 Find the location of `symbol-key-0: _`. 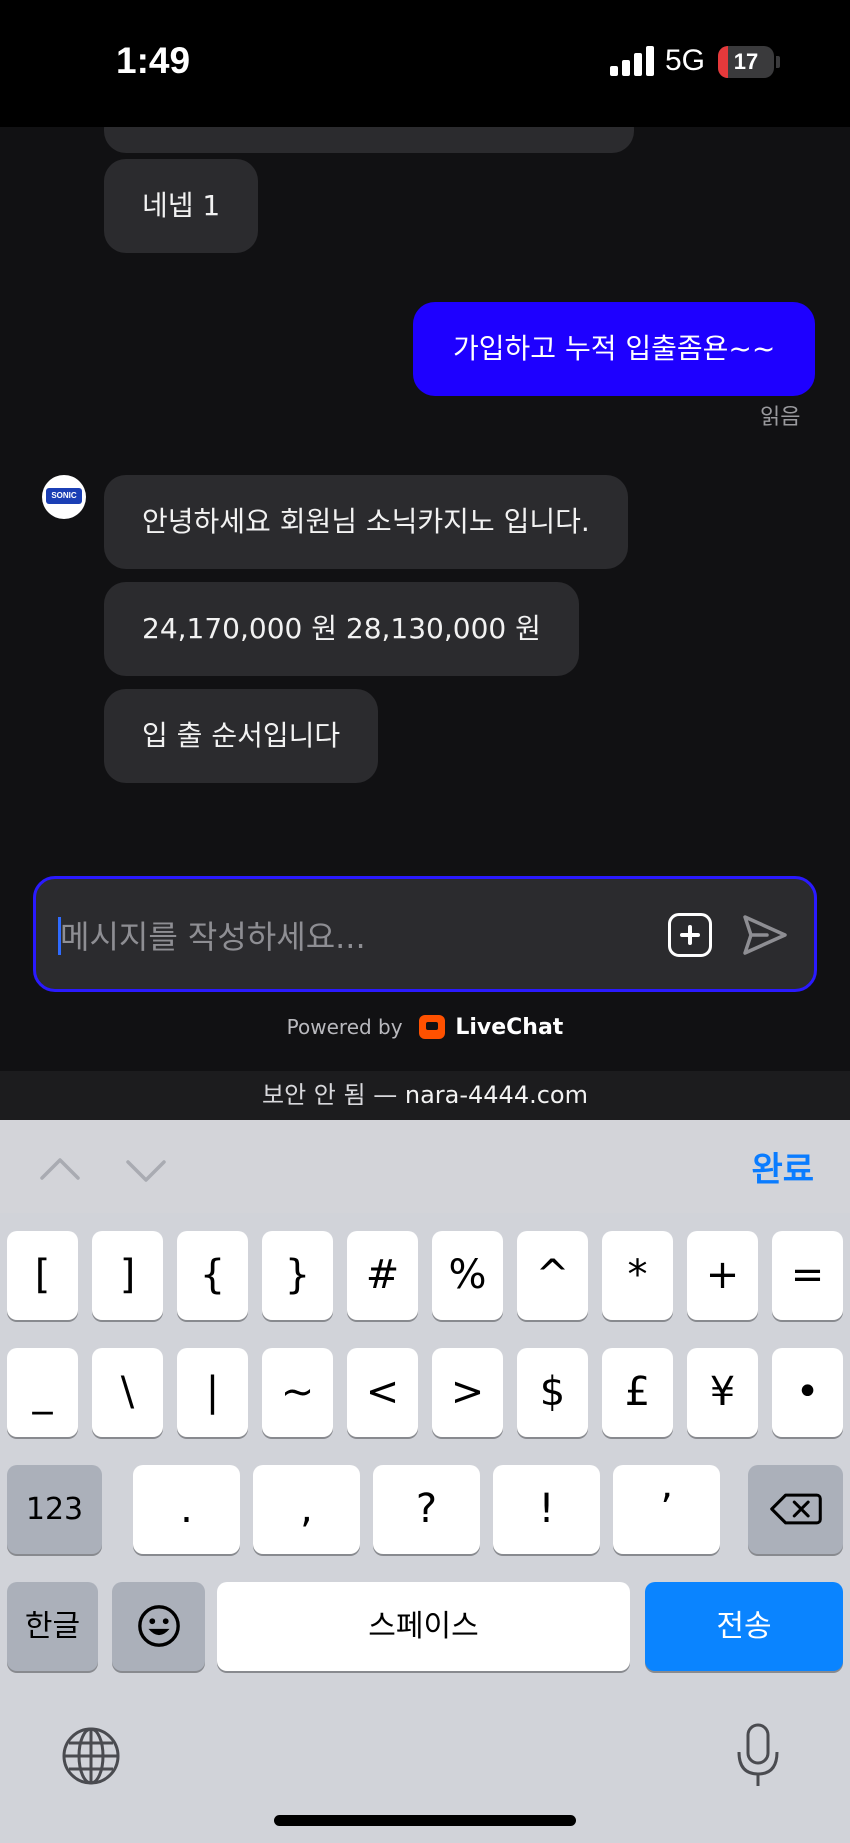

symbol-key-0: _ is located at coordinates (42, 1392).